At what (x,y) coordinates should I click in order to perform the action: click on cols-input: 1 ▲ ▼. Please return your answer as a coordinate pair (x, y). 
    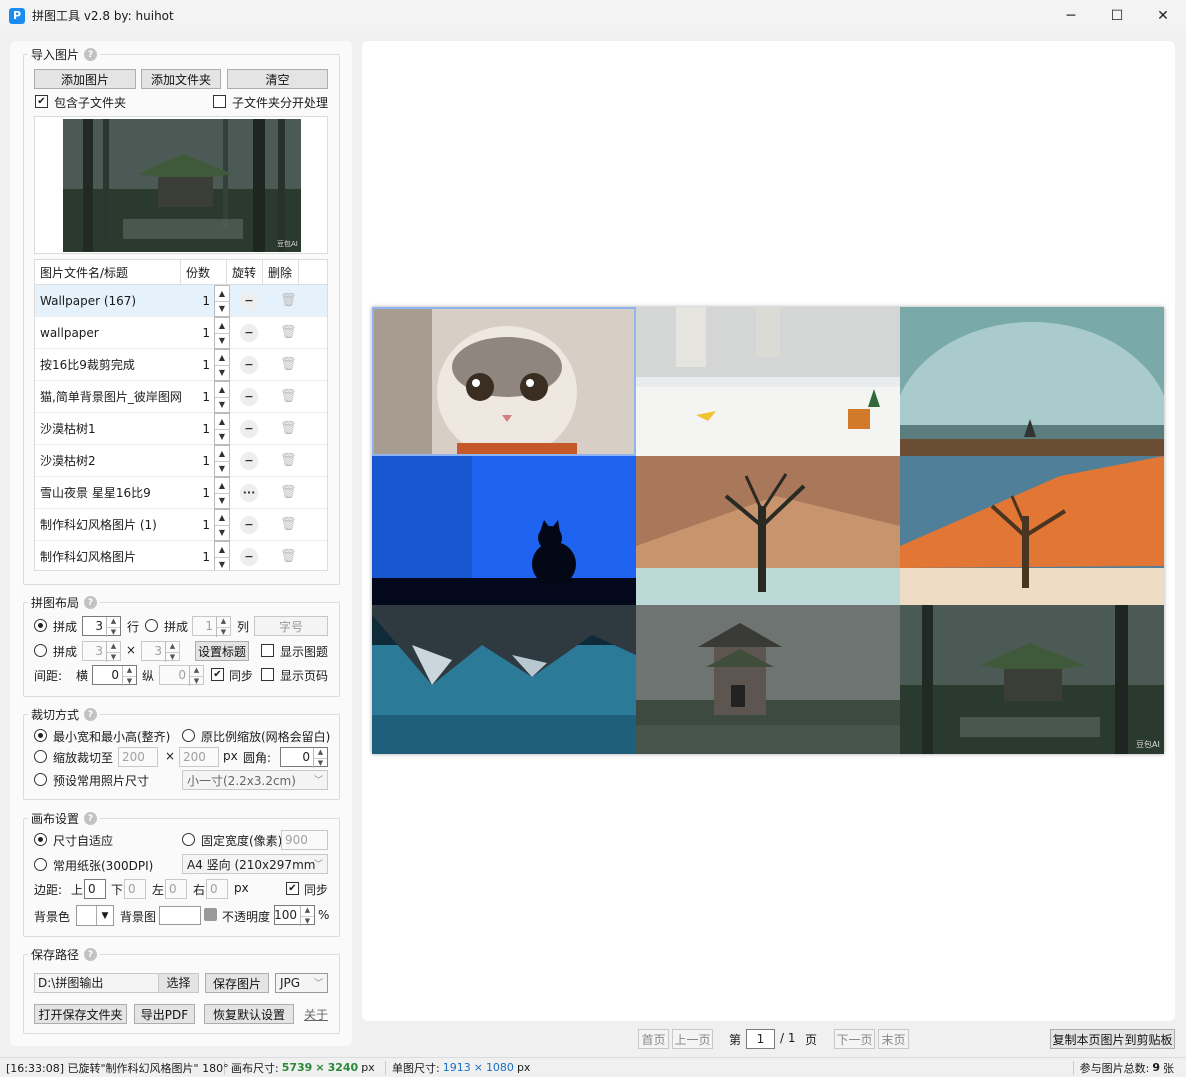
    Looking at the image, I should click on (211, 626).